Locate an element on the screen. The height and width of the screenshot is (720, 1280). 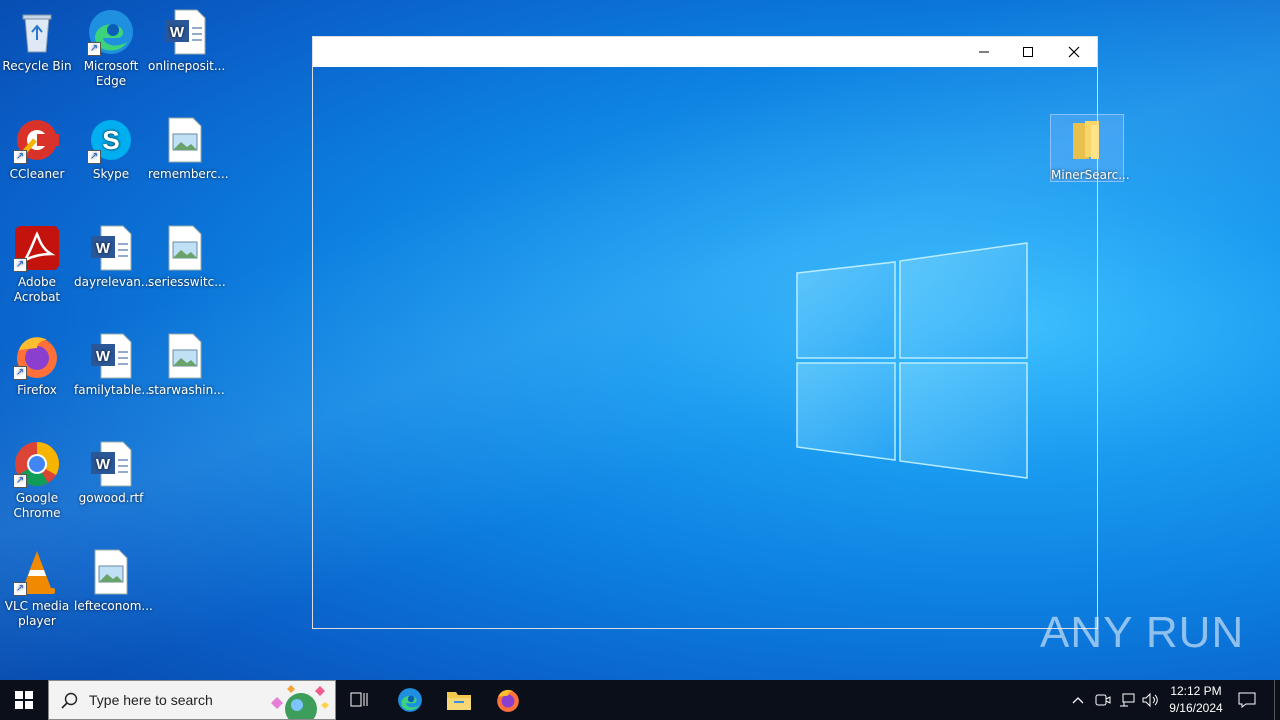
svg-text: S is located at coordinates (110, 140).